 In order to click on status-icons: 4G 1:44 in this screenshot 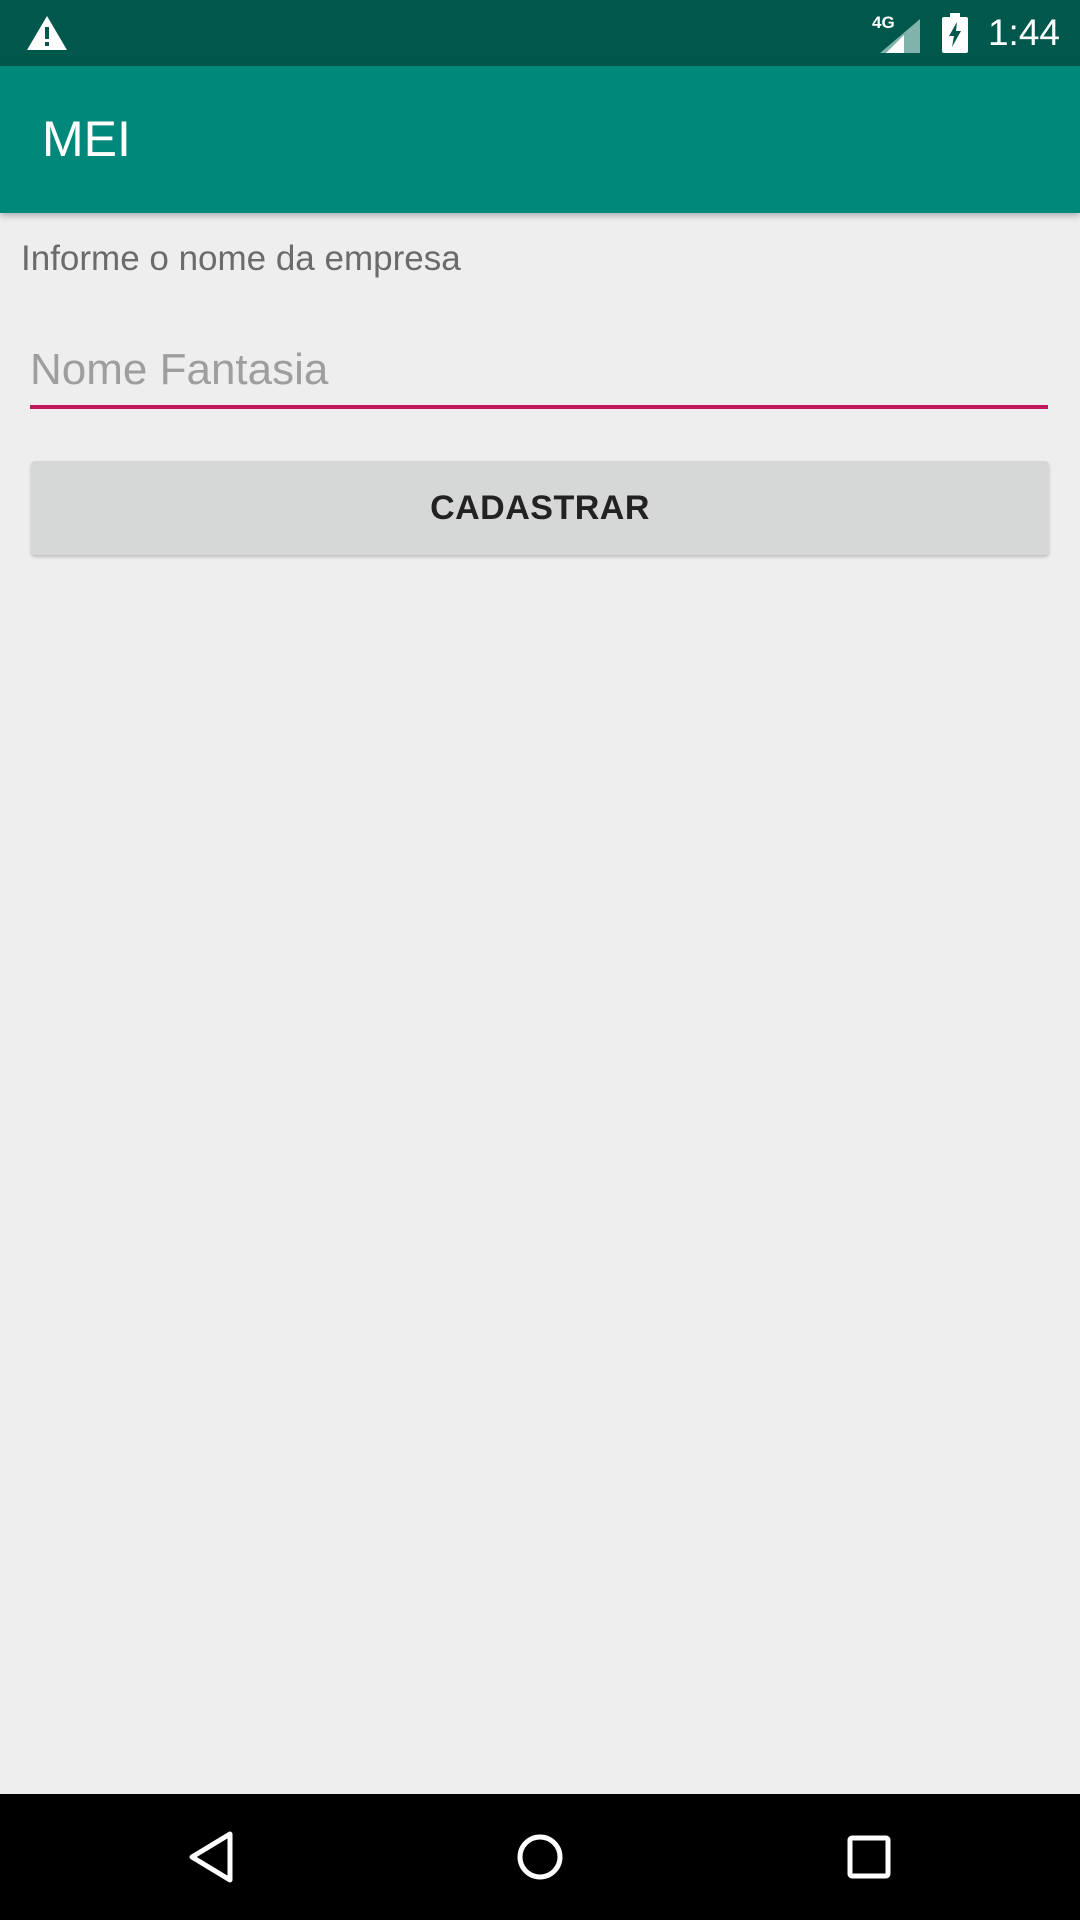, I will do `click(966, 33)`.